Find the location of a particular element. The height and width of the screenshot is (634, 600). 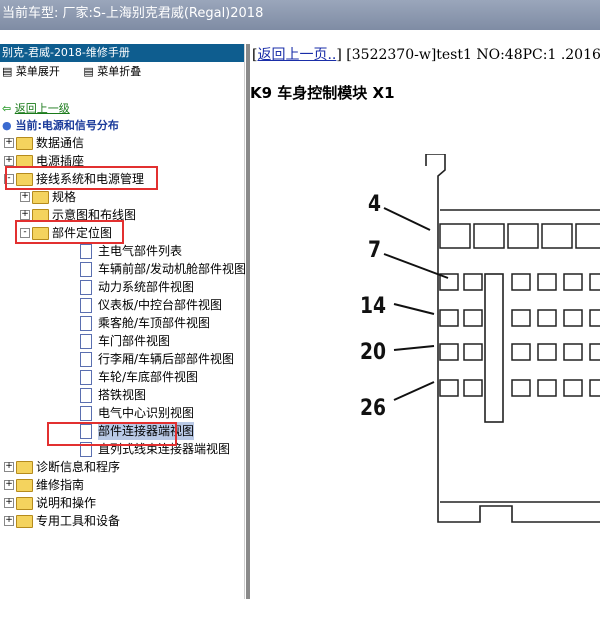

current-location-label: 当前:电源和信号分布 is located at coordinates (67, 125).